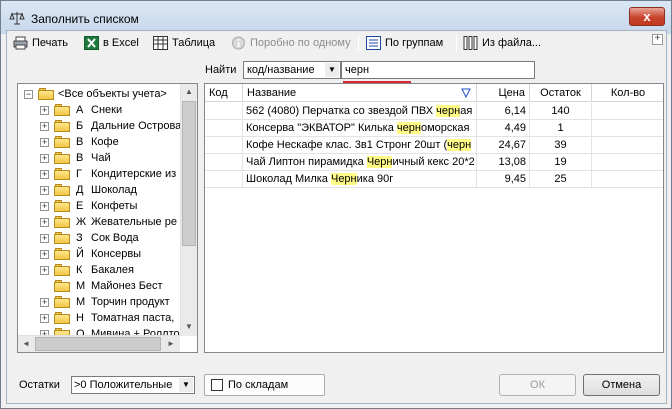 Image resolution: width=672 pixels, height=409 pixels. What do you see at coordinates (466, 93) in the screenshot?
I see `sort-down-icon` at bounding box center [466, 93].